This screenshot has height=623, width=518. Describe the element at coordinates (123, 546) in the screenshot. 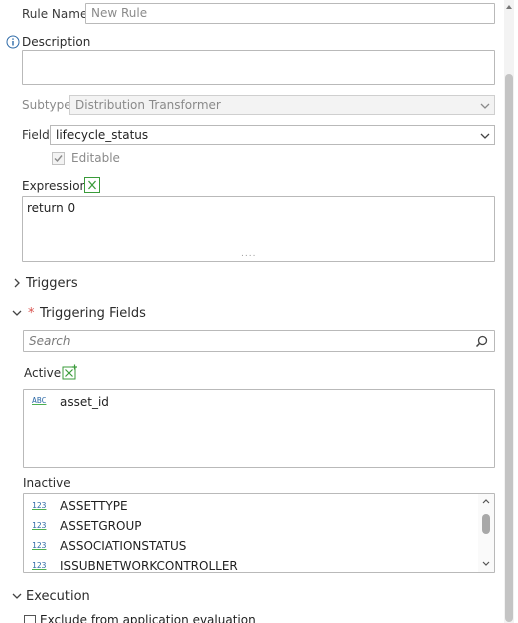

I see `inactive-field-name: ASSOCIATIONSTATUS` at that location.